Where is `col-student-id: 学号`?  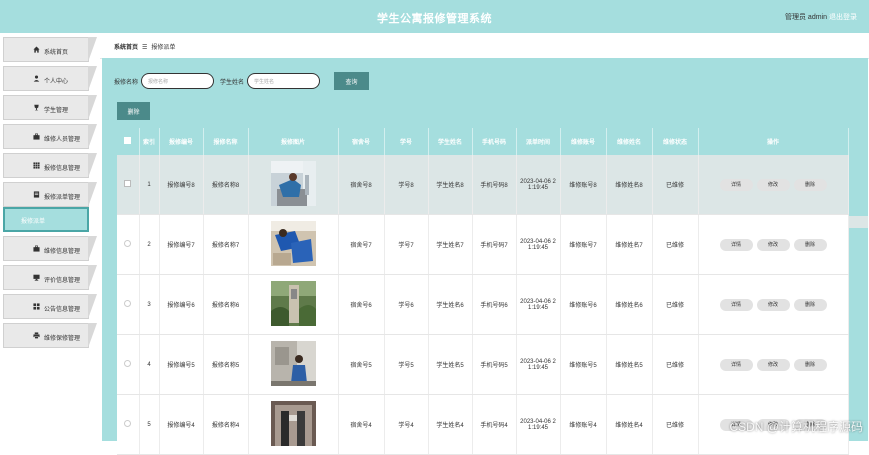
col-student-id: 学号 is located at coordinates (406, 141).